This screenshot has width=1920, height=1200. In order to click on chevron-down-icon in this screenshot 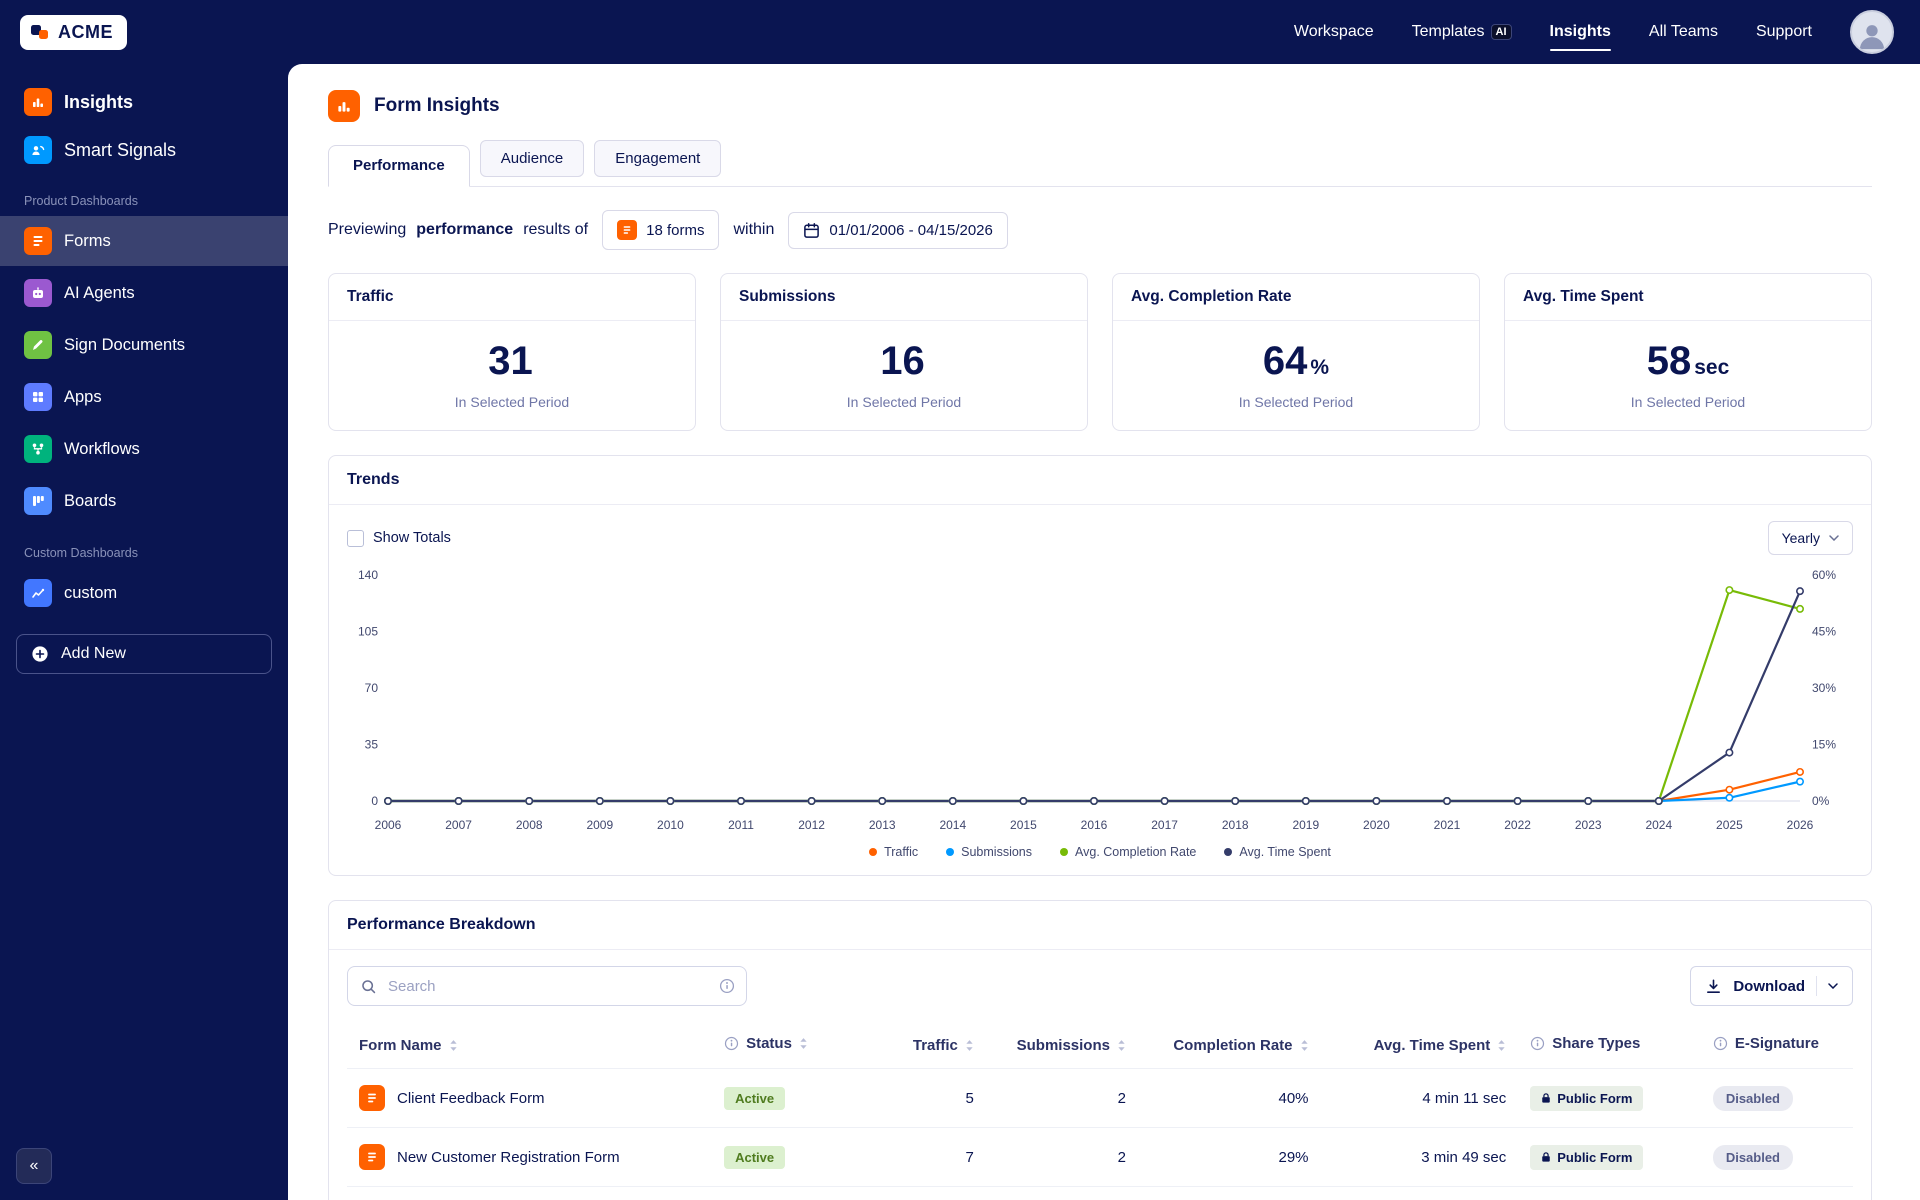, I will do `click(1833, 986)`.